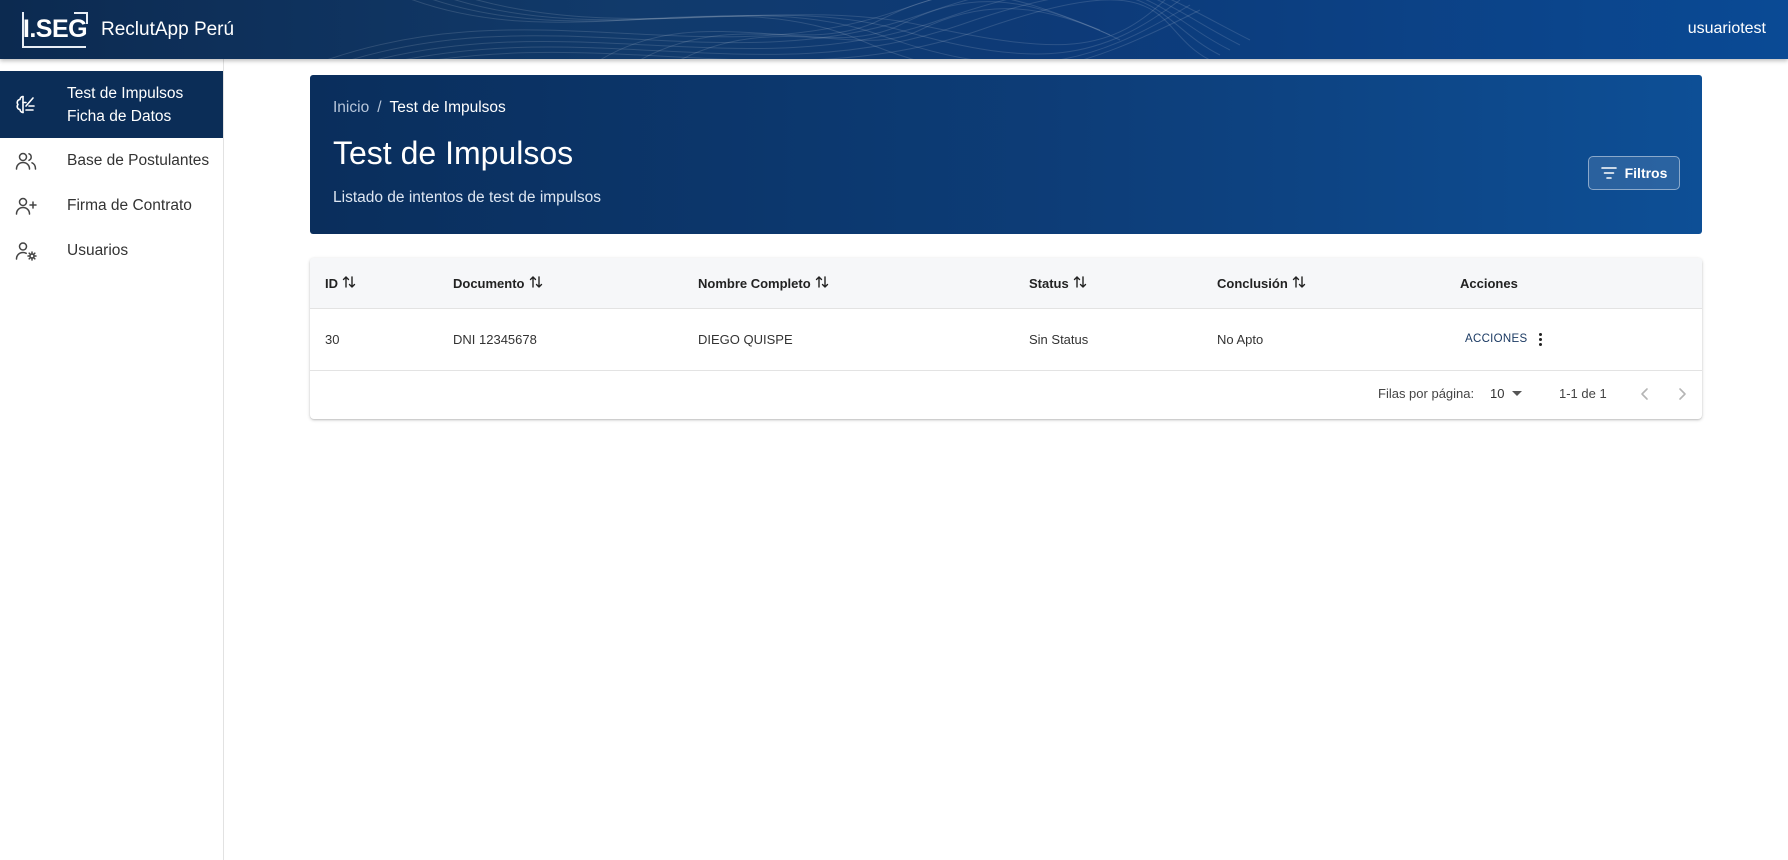 This screenshot has height=860, width=1788. Describe the element at coordinates (1240, 339) in the screenshot. I see `cell-conclusion: No Apto` at that location.